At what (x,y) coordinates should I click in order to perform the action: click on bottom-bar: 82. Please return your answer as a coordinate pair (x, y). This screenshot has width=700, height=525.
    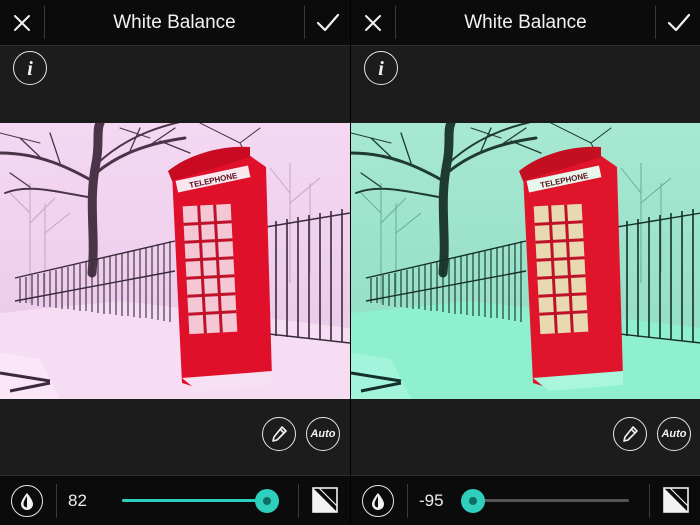
    Looking at the image, I should click on (175, 500).